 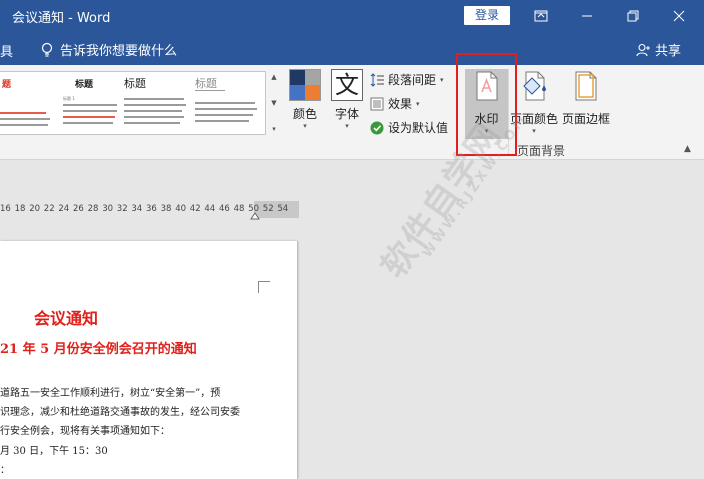 What do you see at coordinates (585, 119) in the screenshot?
I see `page-borders-label: 页面边框` at bounding box center [585, 119].